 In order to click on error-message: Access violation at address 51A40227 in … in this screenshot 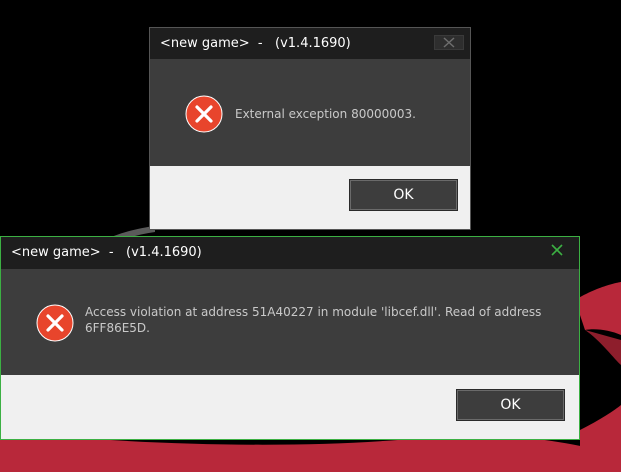, I will do `click(313, 320)`.